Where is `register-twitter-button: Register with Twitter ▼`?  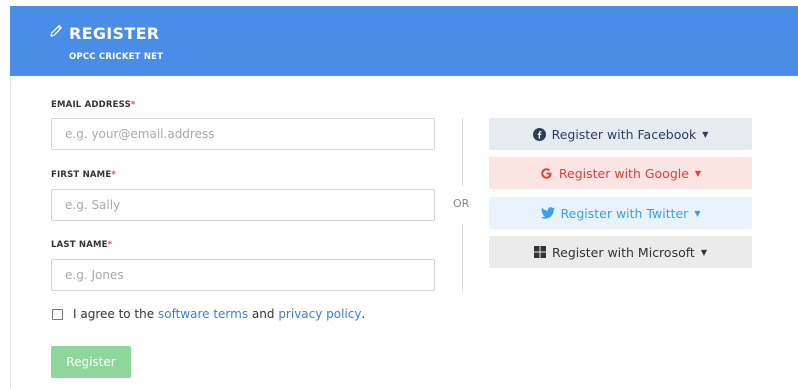 register-twitter-button: Register with Twitter ▼ is located at coordinates (620, 213).